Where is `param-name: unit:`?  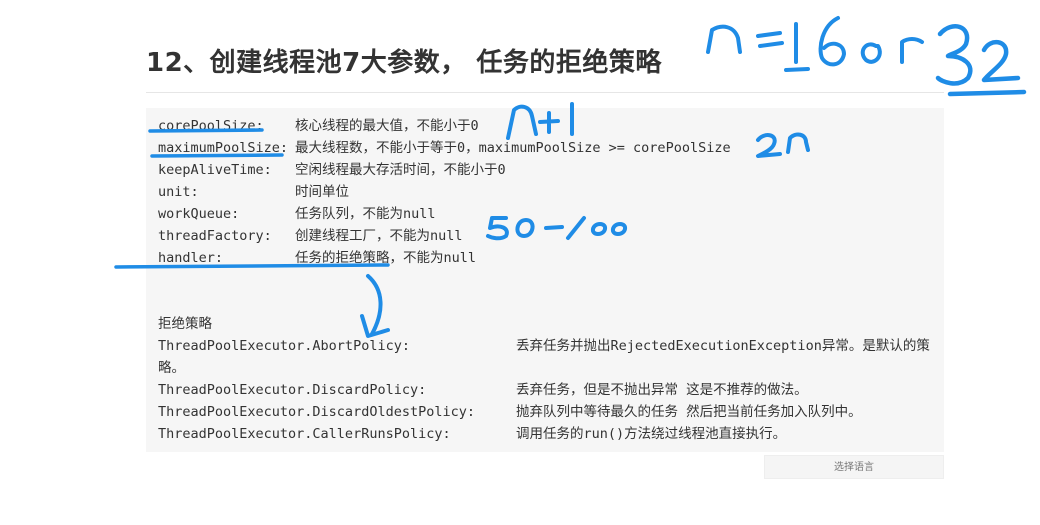
param-name: unit: is located at coordinates (178, 192).